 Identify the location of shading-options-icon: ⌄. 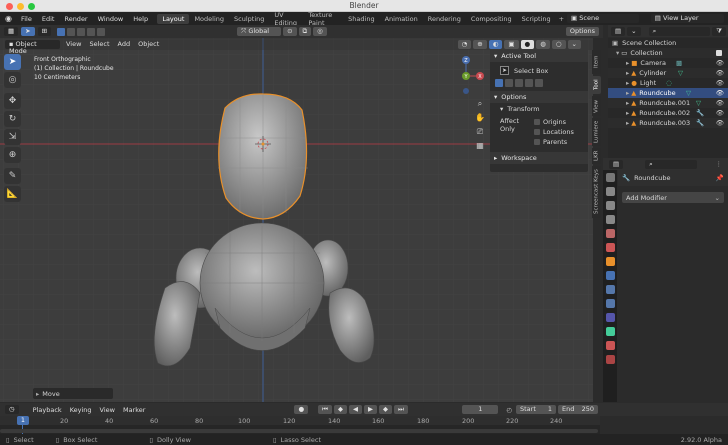
(574, 44).